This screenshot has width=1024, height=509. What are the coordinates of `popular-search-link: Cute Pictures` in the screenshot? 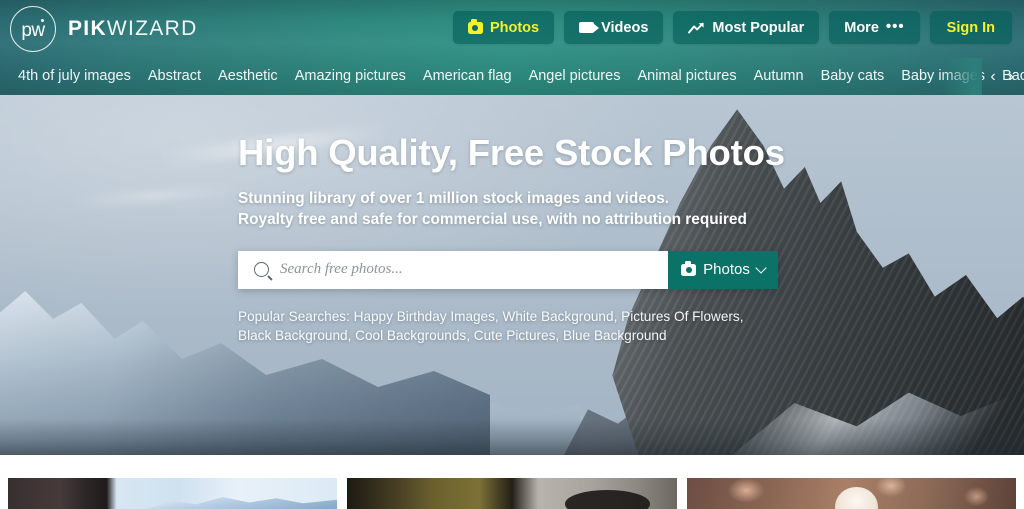 It's located at (515, 335).